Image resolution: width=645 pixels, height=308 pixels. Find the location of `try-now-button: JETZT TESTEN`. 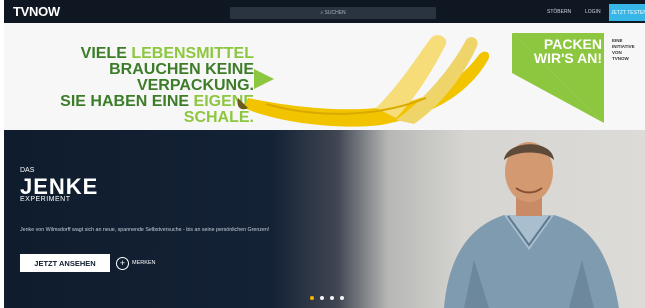

try-now-button: JETZT TESTEN is located at coordinates (627, 12).